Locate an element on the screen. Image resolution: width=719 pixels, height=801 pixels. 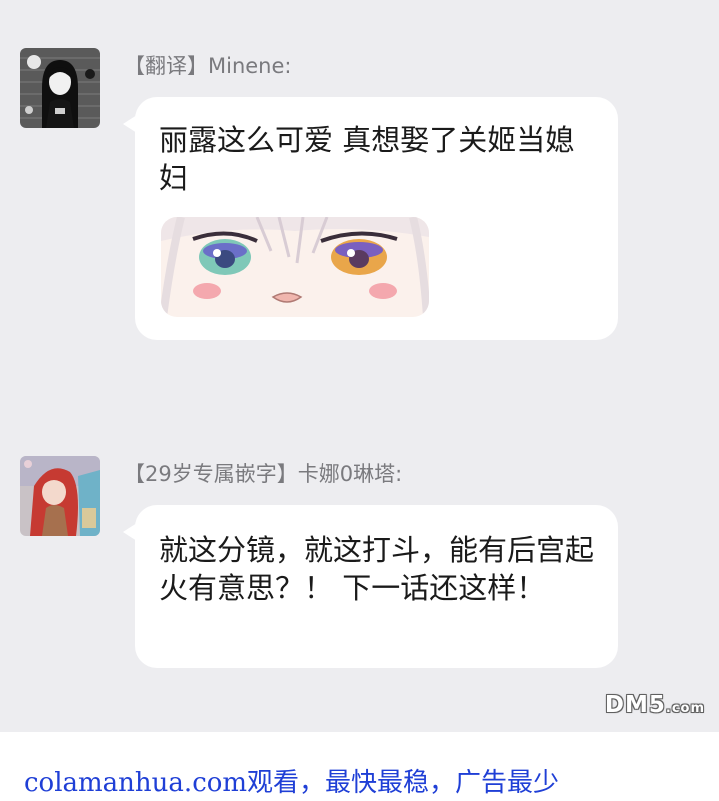
footer-link: colamanhua.com观看，最快最稳，广告最少 is located at coordinates (291, 780).